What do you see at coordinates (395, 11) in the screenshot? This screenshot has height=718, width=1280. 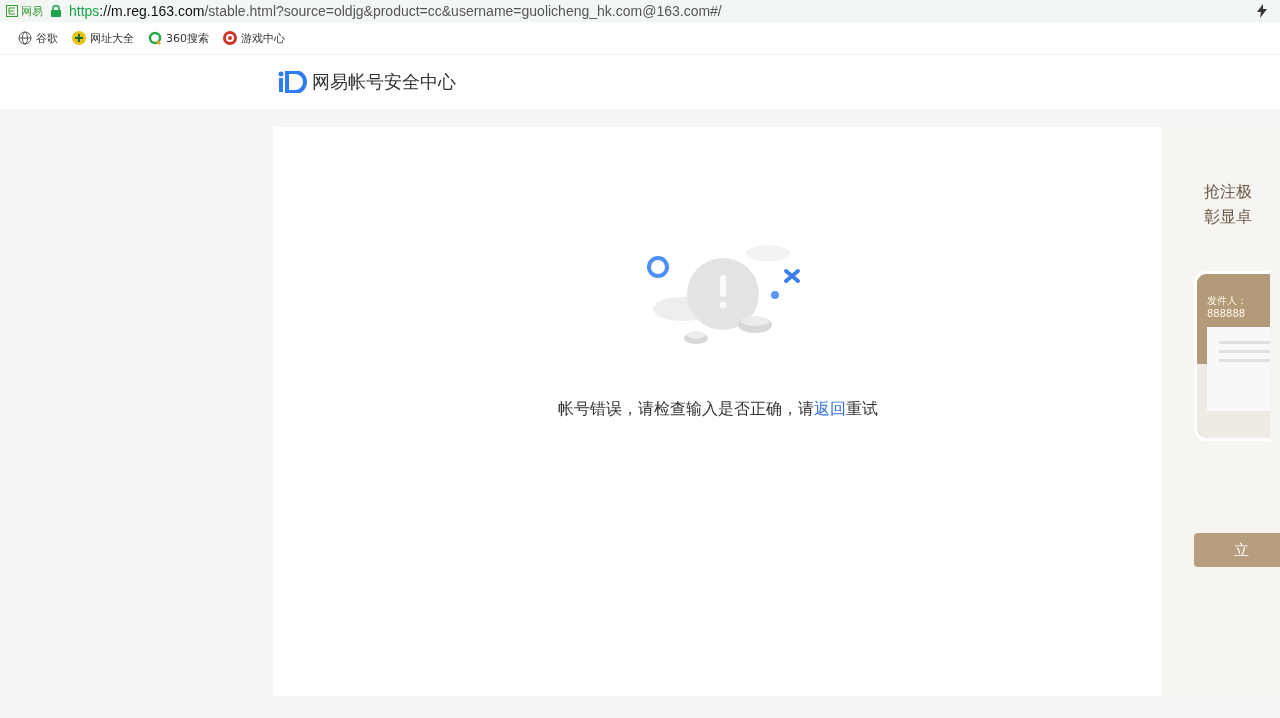 I see `url-field: https://m.reg.163.com/stable.html?source=oldjg&product=cc&username=guolicheng_hk.com@163.com#/` at bounding box center [395, 11].